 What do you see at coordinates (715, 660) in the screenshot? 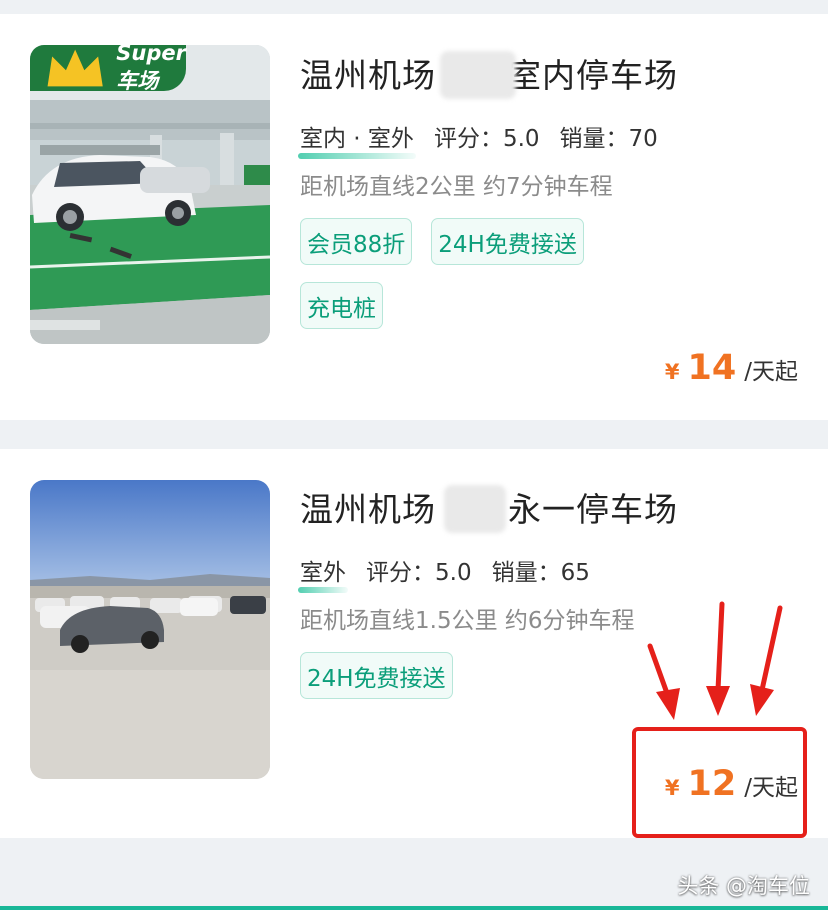
I see `red-arrows-annotation` at bounding box center [715, 660].